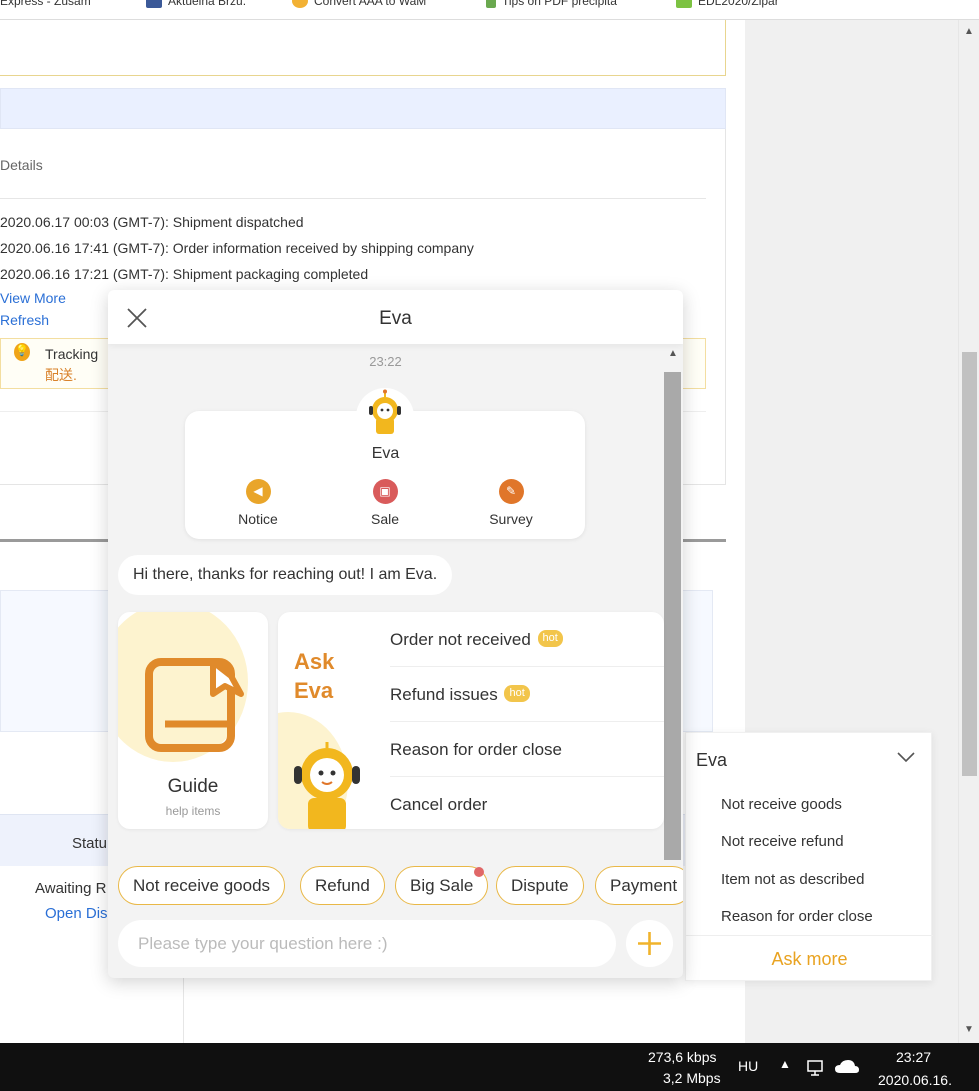  Describe the element at coordinates (727, 4) in the screenshot. I see `bookmark-item: EDL2020/Zipar` at that location.